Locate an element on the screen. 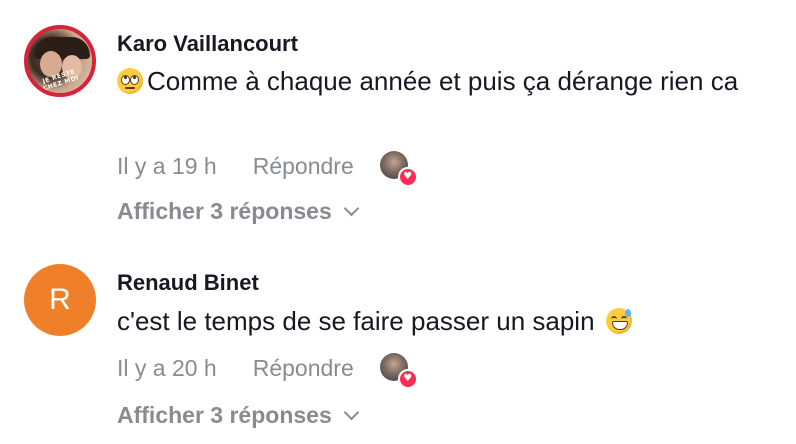 The image size is (796, 444). avatar-letter: R is located at coordinates (60, 299).